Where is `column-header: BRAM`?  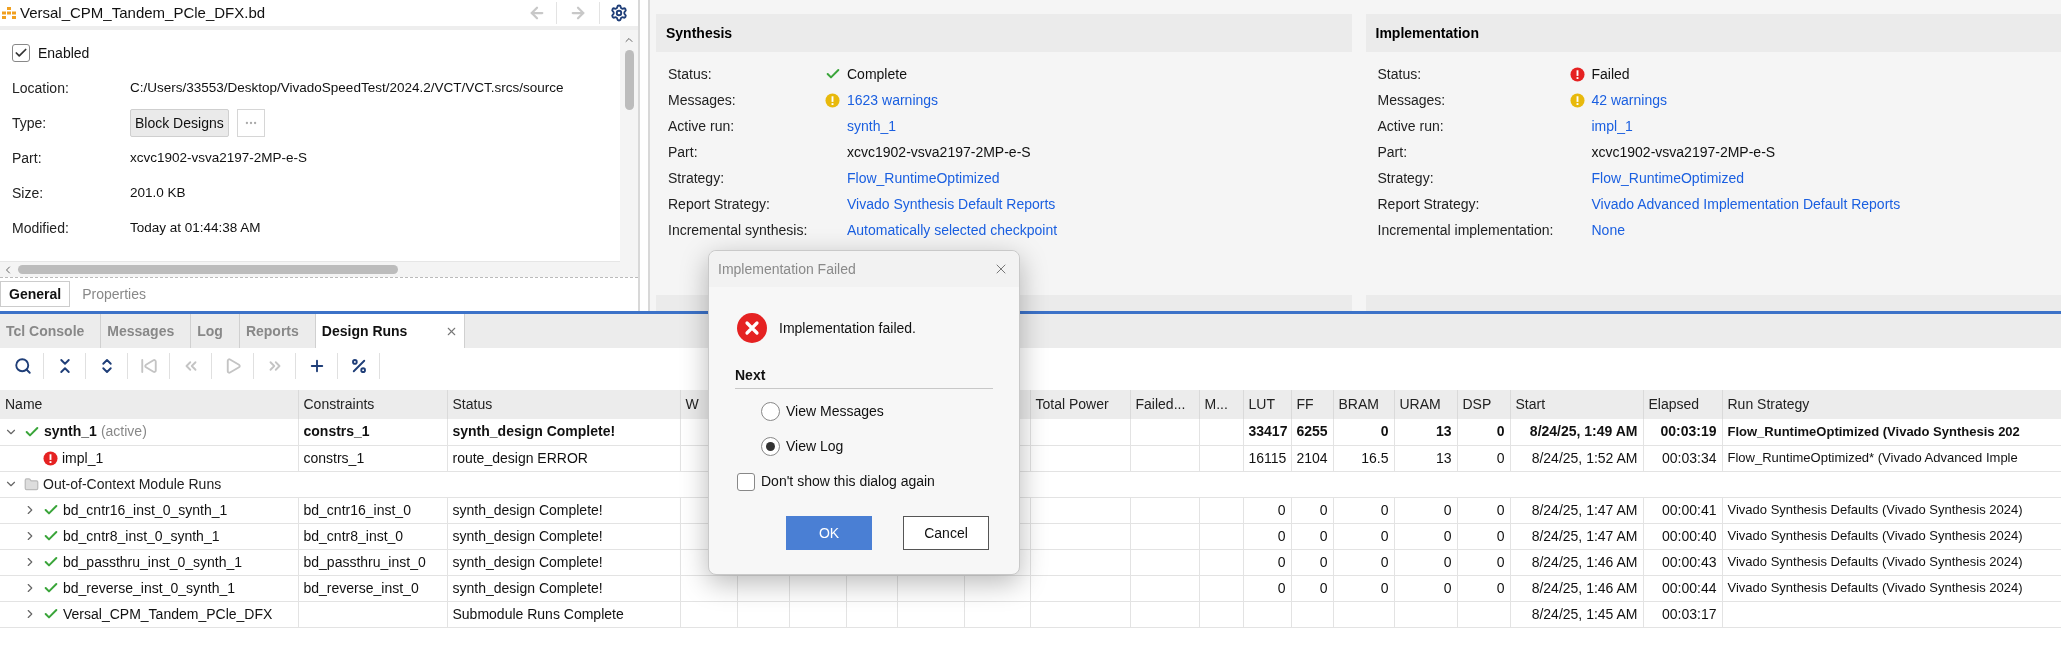
column-header: BRAM is located at coordinates (1358, 404).